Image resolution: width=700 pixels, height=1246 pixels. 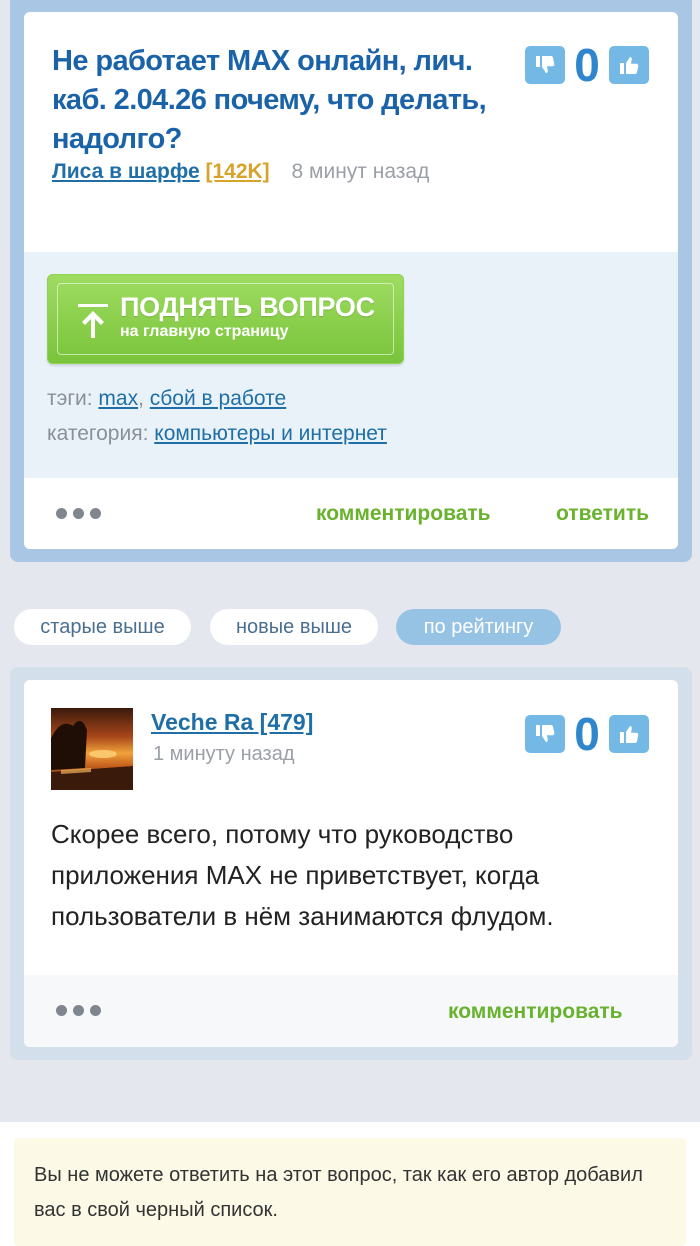 What do you see at coordinates (232, 722) in the screenshot?
I see `answer-author-link: Veche Ra [479]` at bounding box center [232, 722].